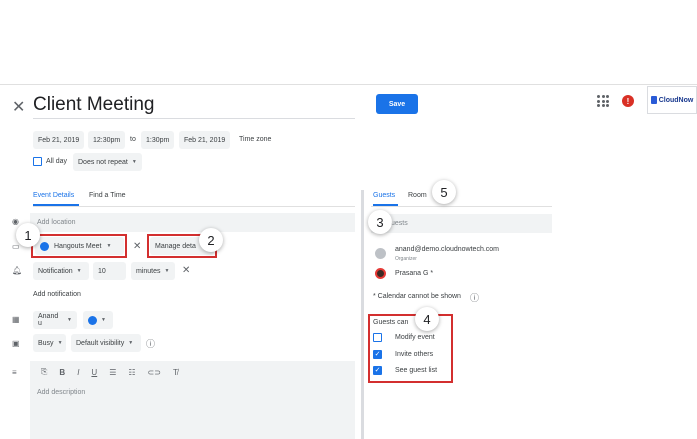 This screenshot has height=439, width=697. Describe the element at coordinates (192, 222) in the screenshot. I see `location-field` at that location.